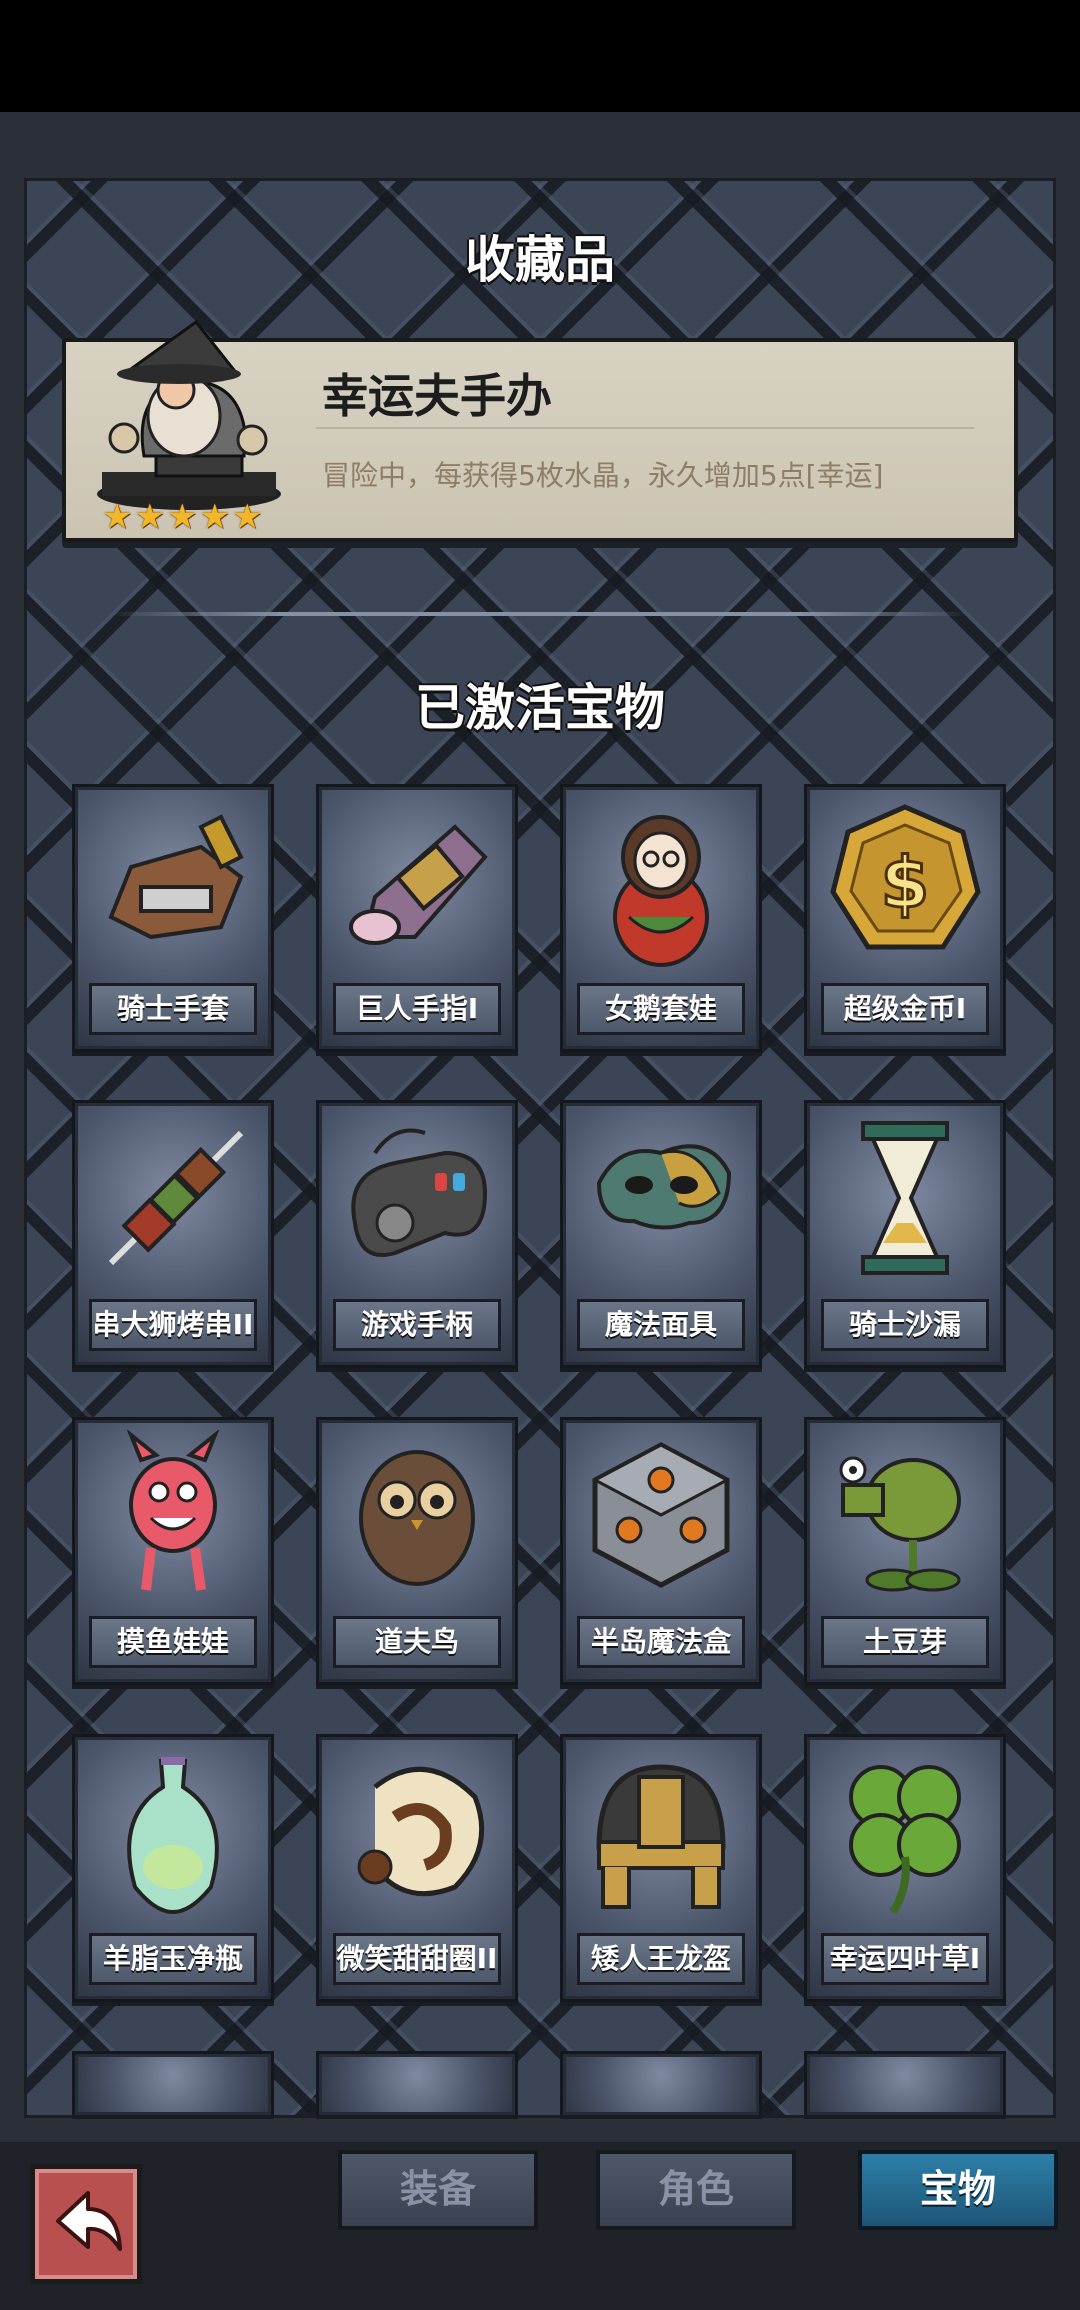  Describe the element at coordinates (661, 1234) in the screenshot. I see `treasure-slot: 魔法面具` at that location.